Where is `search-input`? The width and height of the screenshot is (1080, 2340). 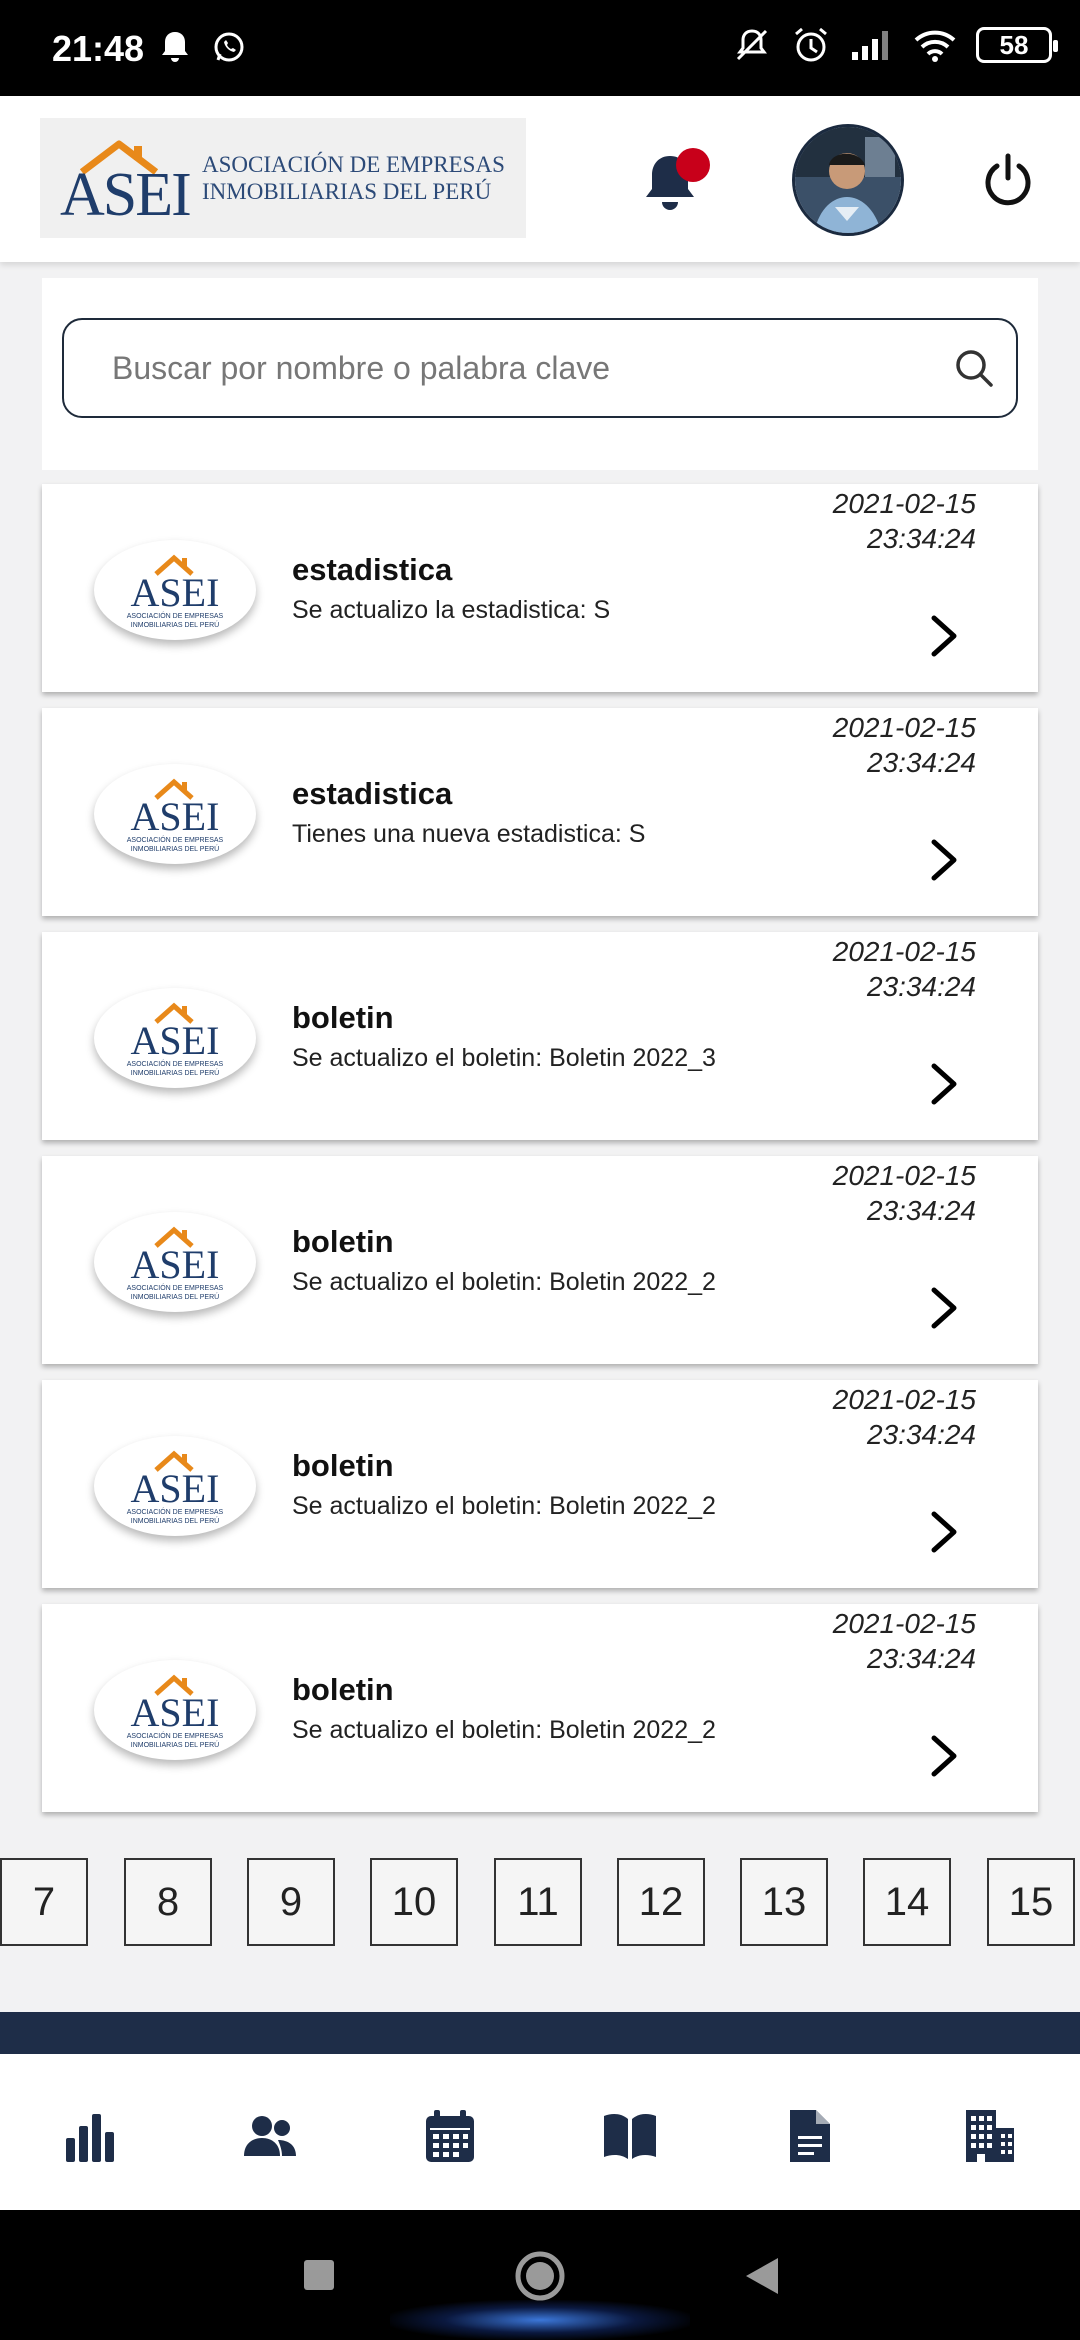 search-input is located at coordinates (540, 368).